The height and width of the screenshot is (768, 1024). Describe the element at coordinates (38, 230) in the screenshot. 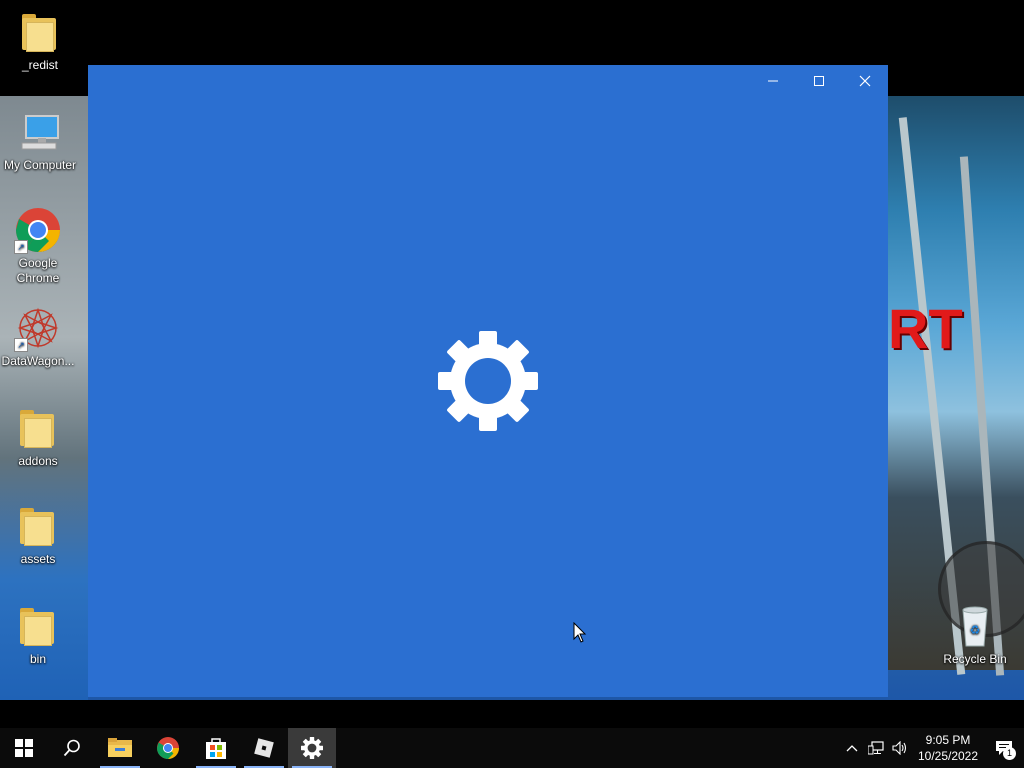

I see `chrome-icon: ↗` at that location.